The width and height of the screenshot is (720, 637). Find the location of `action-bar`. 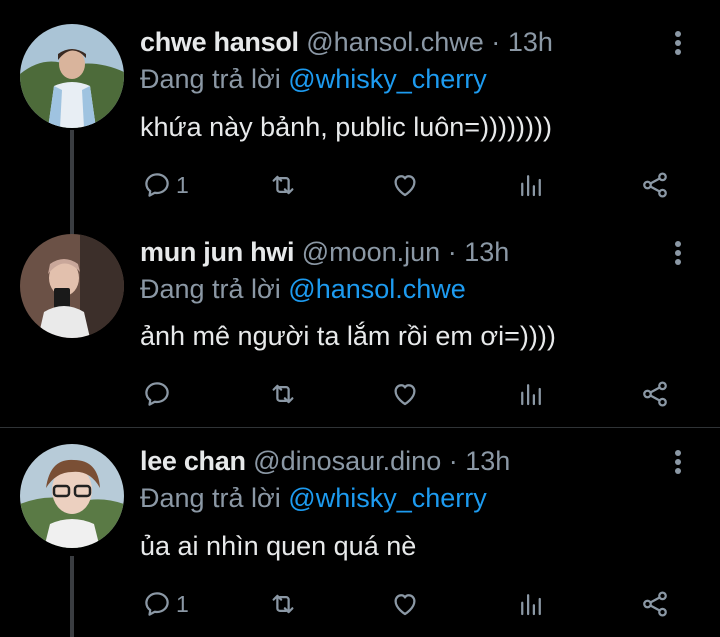

action-bar is located at coordinates (420, 394).